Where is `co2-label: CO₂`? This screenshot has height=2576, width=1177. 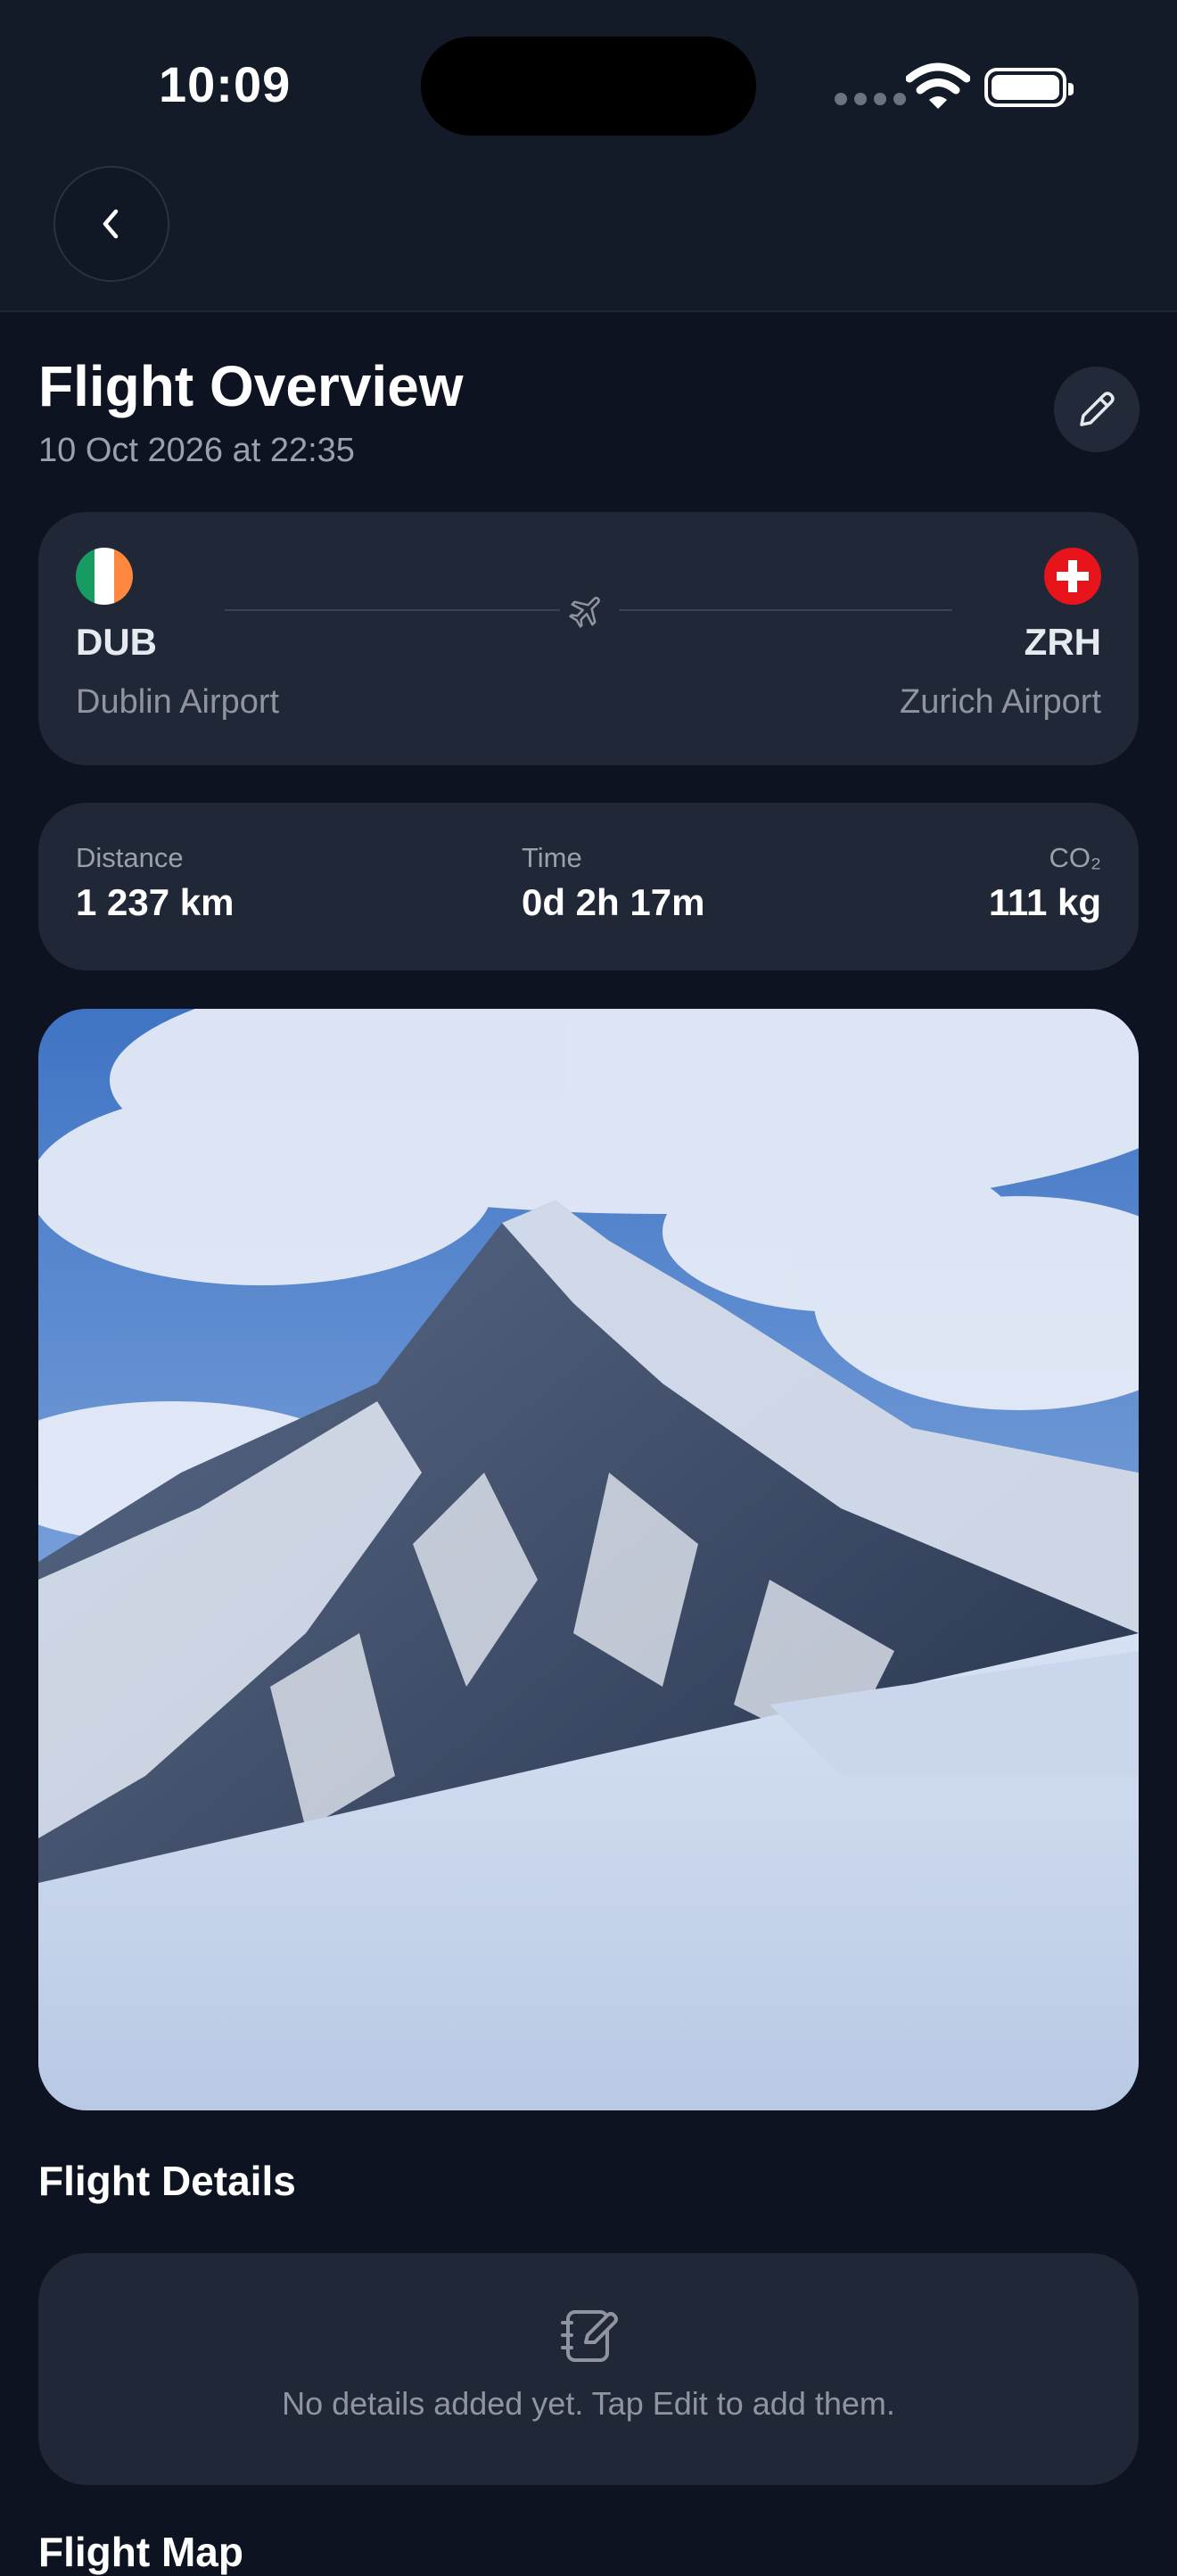
co2-label: CO₂ is located at coordinates (1075, 858).